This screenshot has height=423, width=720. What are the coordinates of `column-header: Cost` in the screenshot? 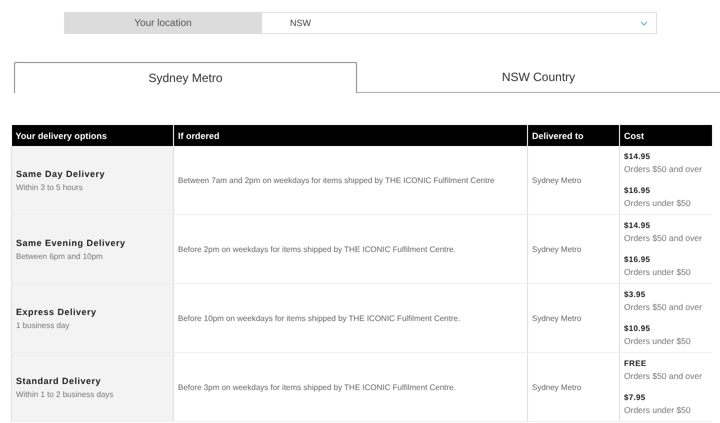 It's located at (666, 135).